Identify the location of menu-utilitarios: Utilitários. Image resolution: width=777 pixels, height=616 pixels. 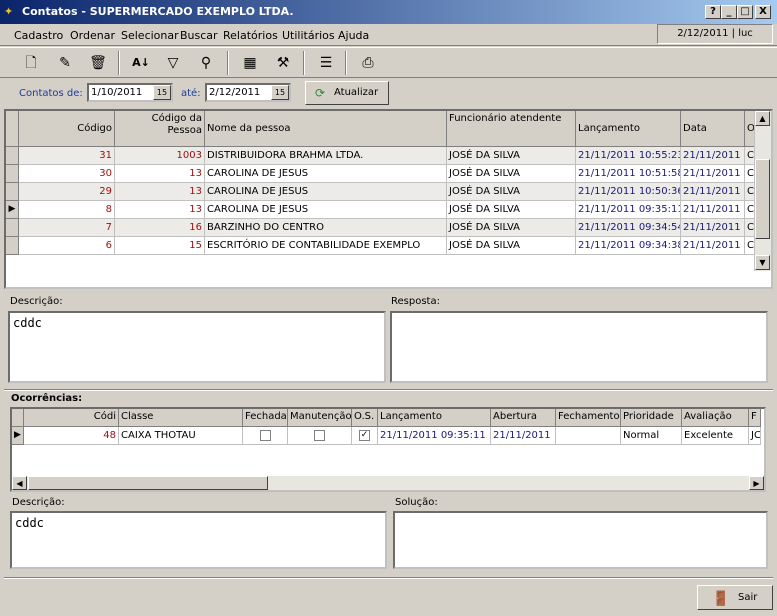
(308, 35).